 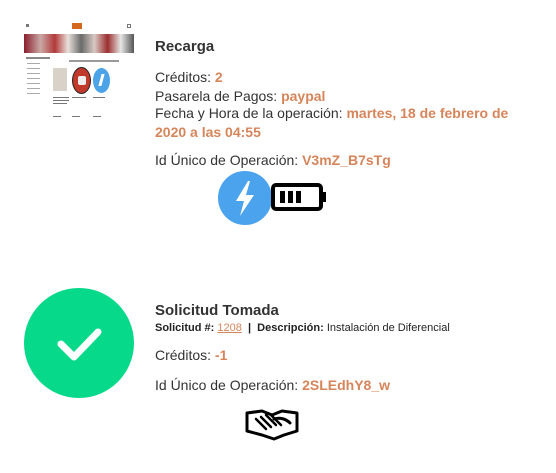 What do you see at coordinates (38, 58) in the screenshot?
I see `thumbnail-sidebar-title` at bounding box center [38, 58].